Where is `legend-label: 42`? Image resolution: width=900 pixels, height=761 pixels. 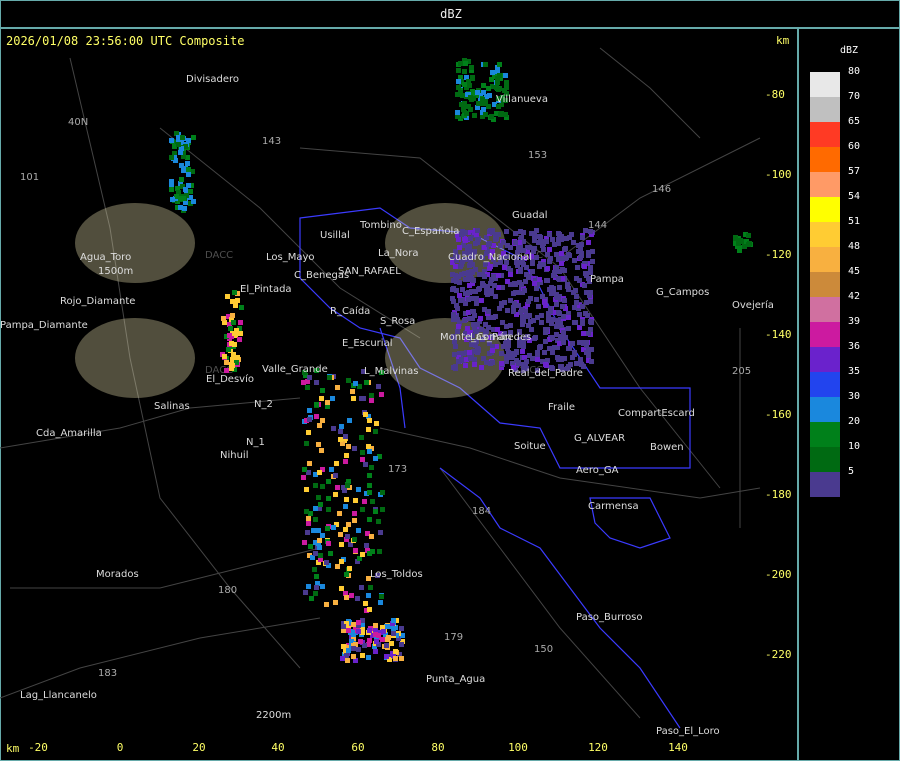
legend-label: 42 is located at coordinates (854, 296).